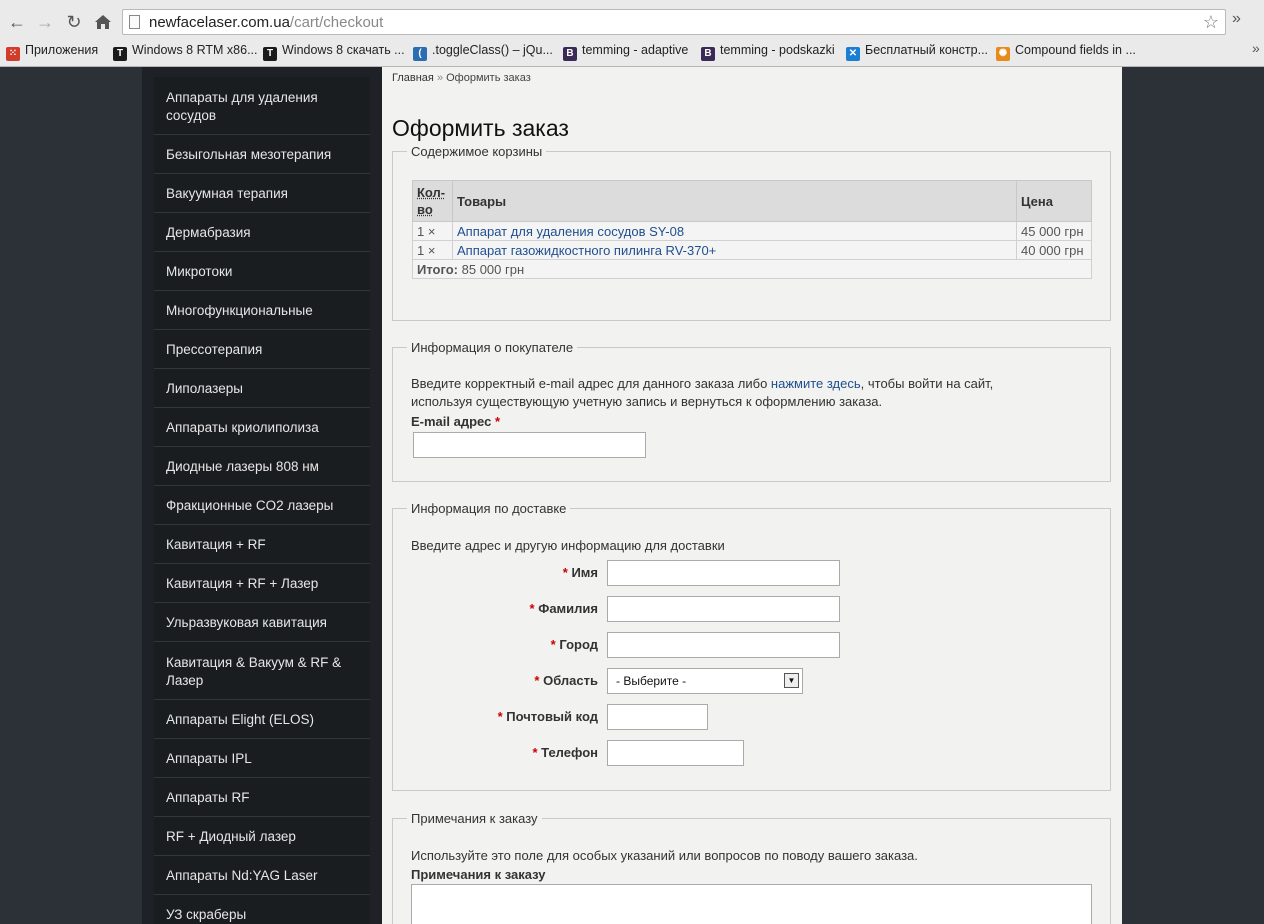 The width and height of the screenshot is (1264, 924). Describe the element at coordinates (768, 51) in the screenshot. I see `bookmark-item: Btemming - podskazki` at that location.